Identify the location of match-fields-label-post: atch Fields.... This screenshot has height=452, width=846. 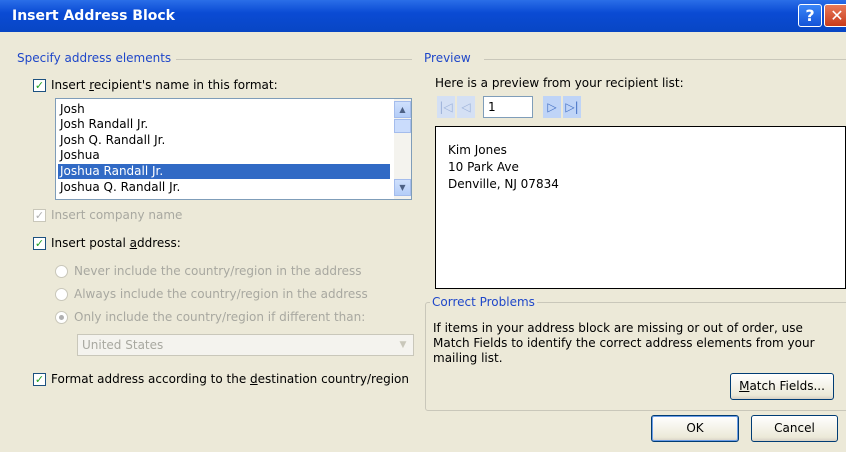
(787, 386).